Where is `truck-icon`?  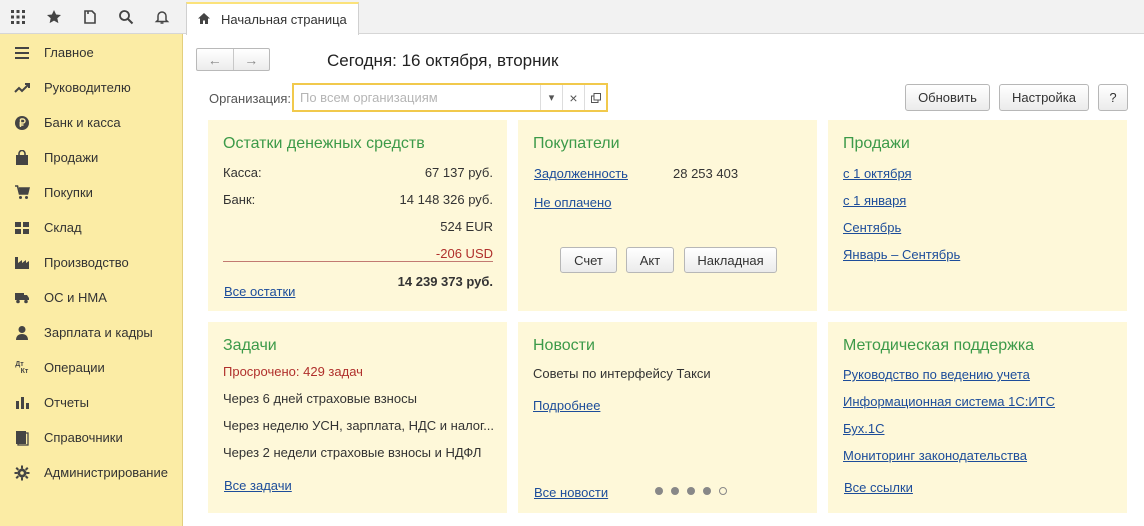 truck-icon is located at coordinates (22, 298).